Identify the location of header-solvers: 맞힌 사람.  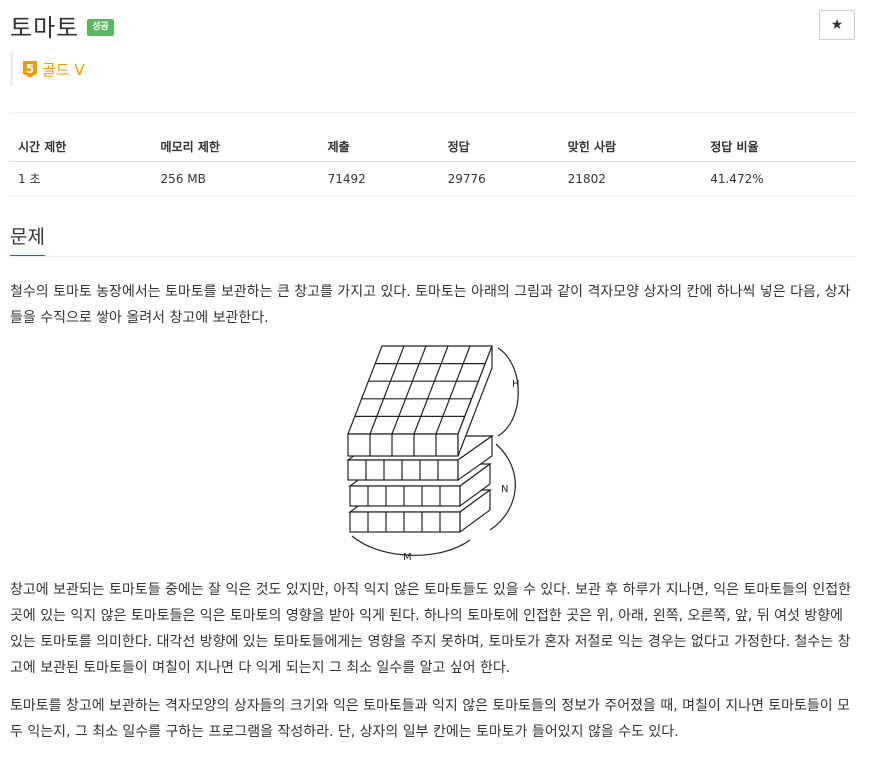
(631, 146).